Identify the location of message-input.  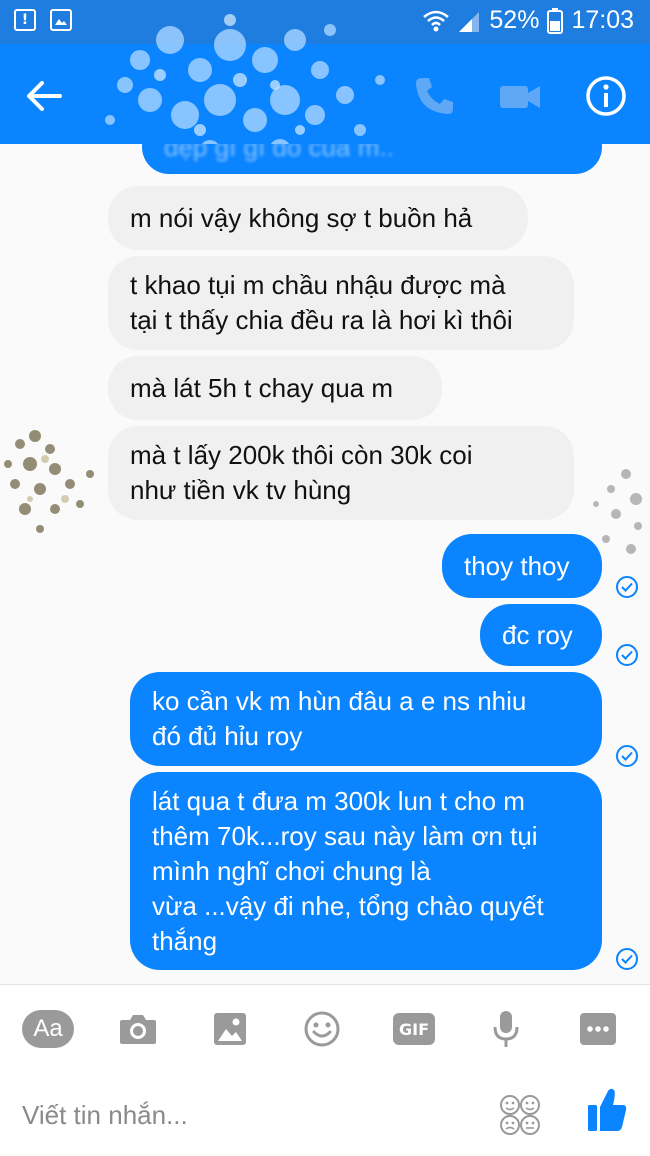
(252, 1115).